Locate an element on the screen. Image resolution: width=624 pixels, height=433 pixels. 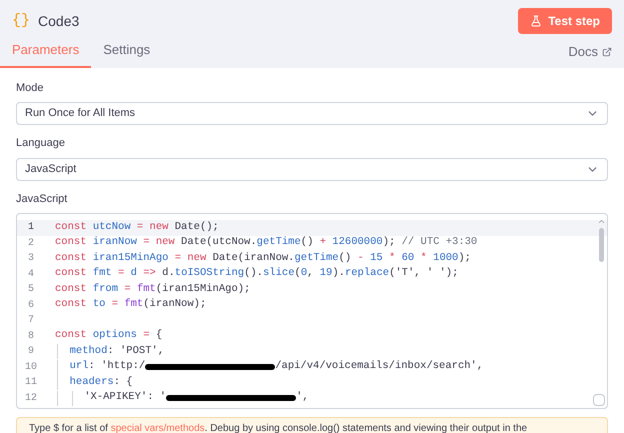
scrollbar is located at coordinates (601, 245).